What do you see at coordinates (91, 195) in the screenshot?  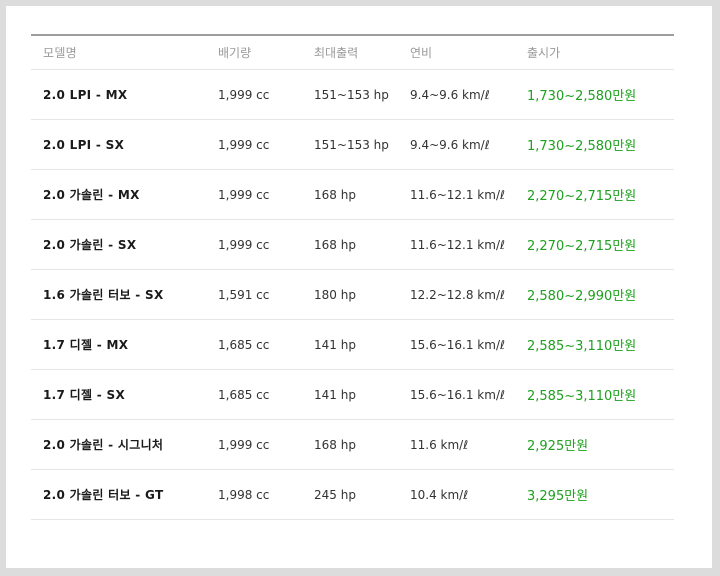 I see `model-cell: 2.0 가솔린 - MX` at bounding box center [91, 195].